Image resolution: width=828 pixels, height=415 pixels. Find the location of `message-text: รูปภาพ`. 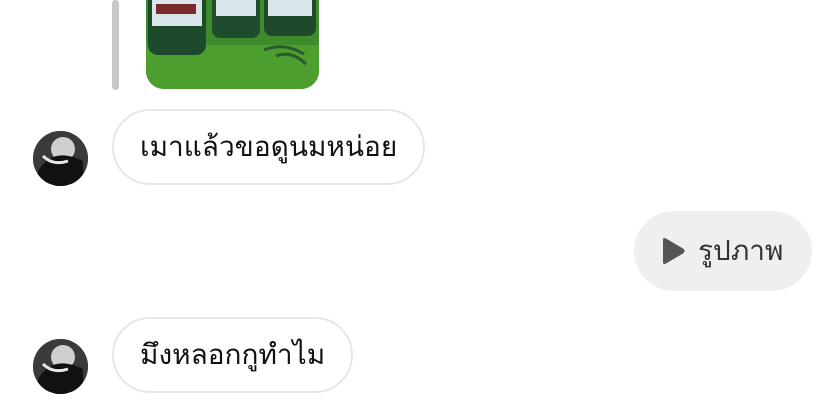

message-text: รูปภาพ is located at coordinates (741, 250).